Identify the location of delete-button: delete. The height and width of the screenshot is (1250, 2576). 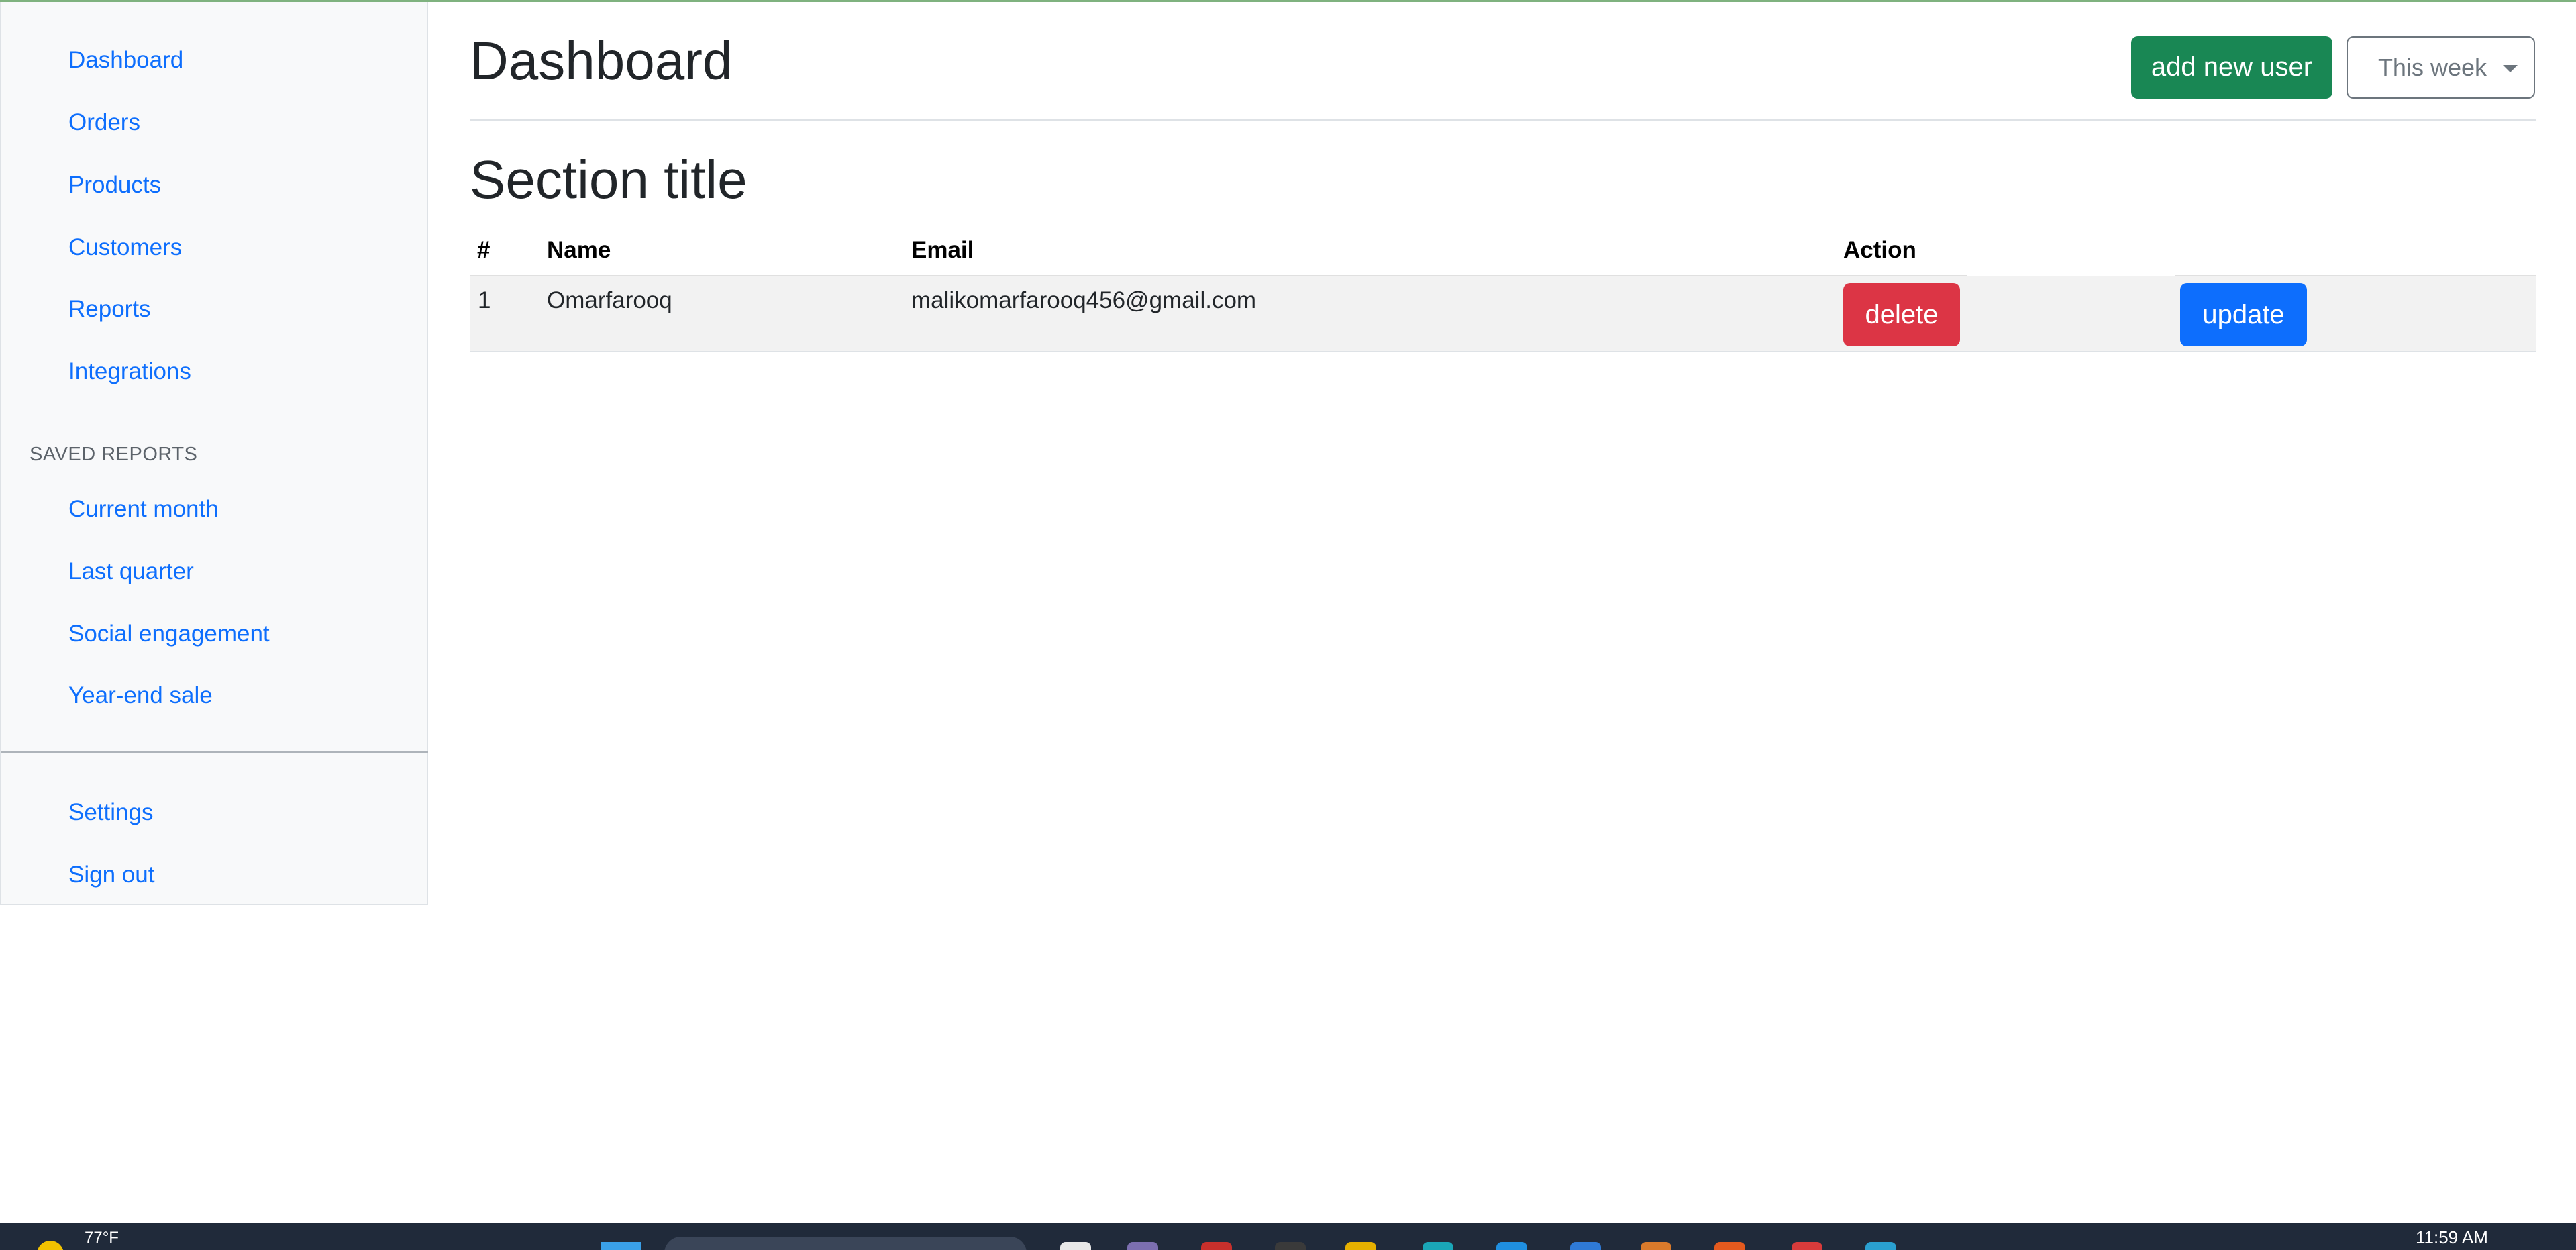
(1901, 314).